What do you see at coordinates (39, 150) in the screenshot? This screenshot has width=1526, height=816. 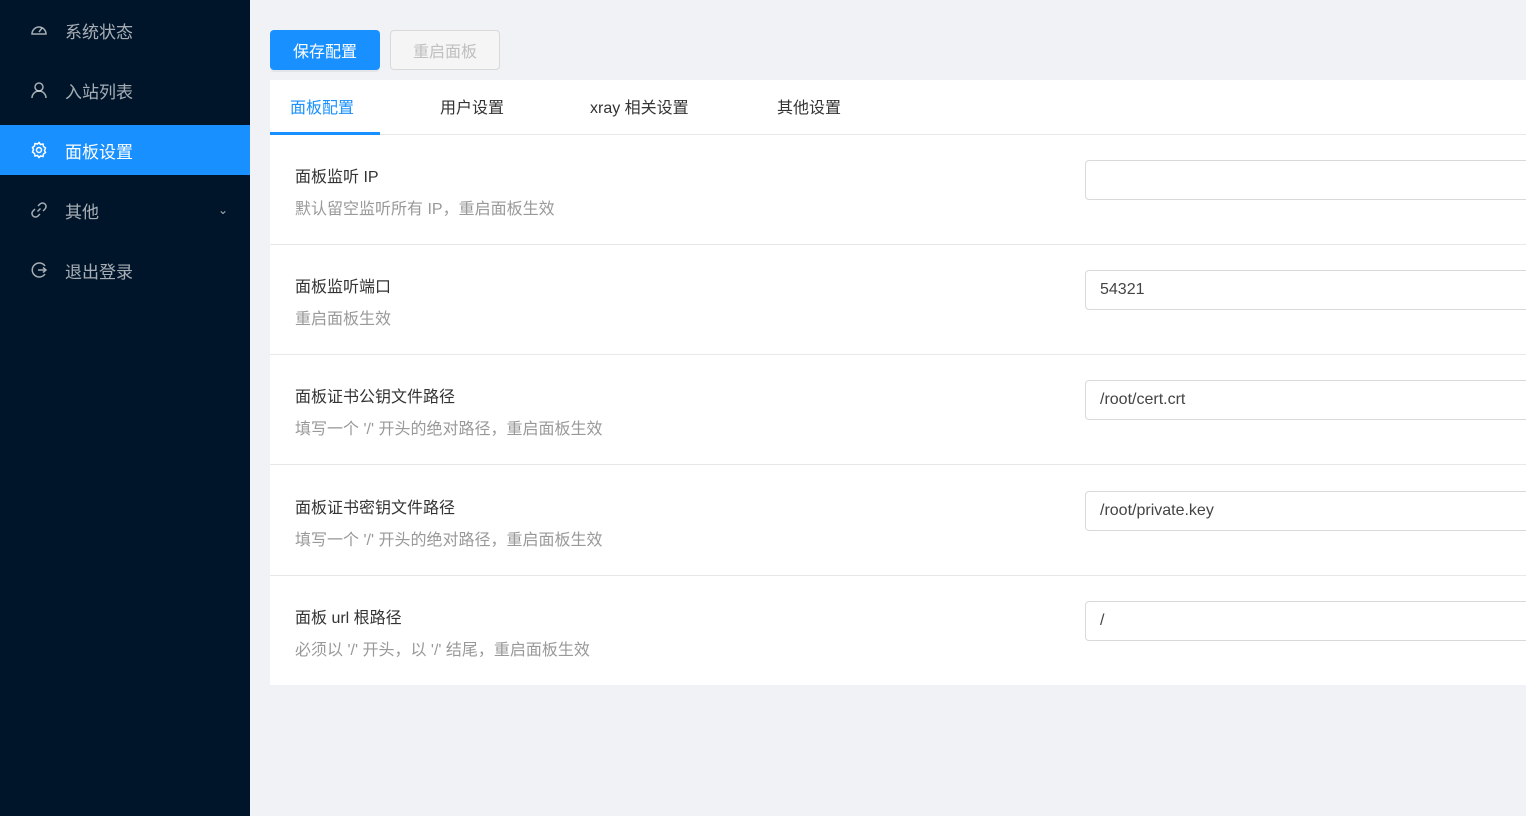 I see `gear-icon` at bounding box center [39, 150].